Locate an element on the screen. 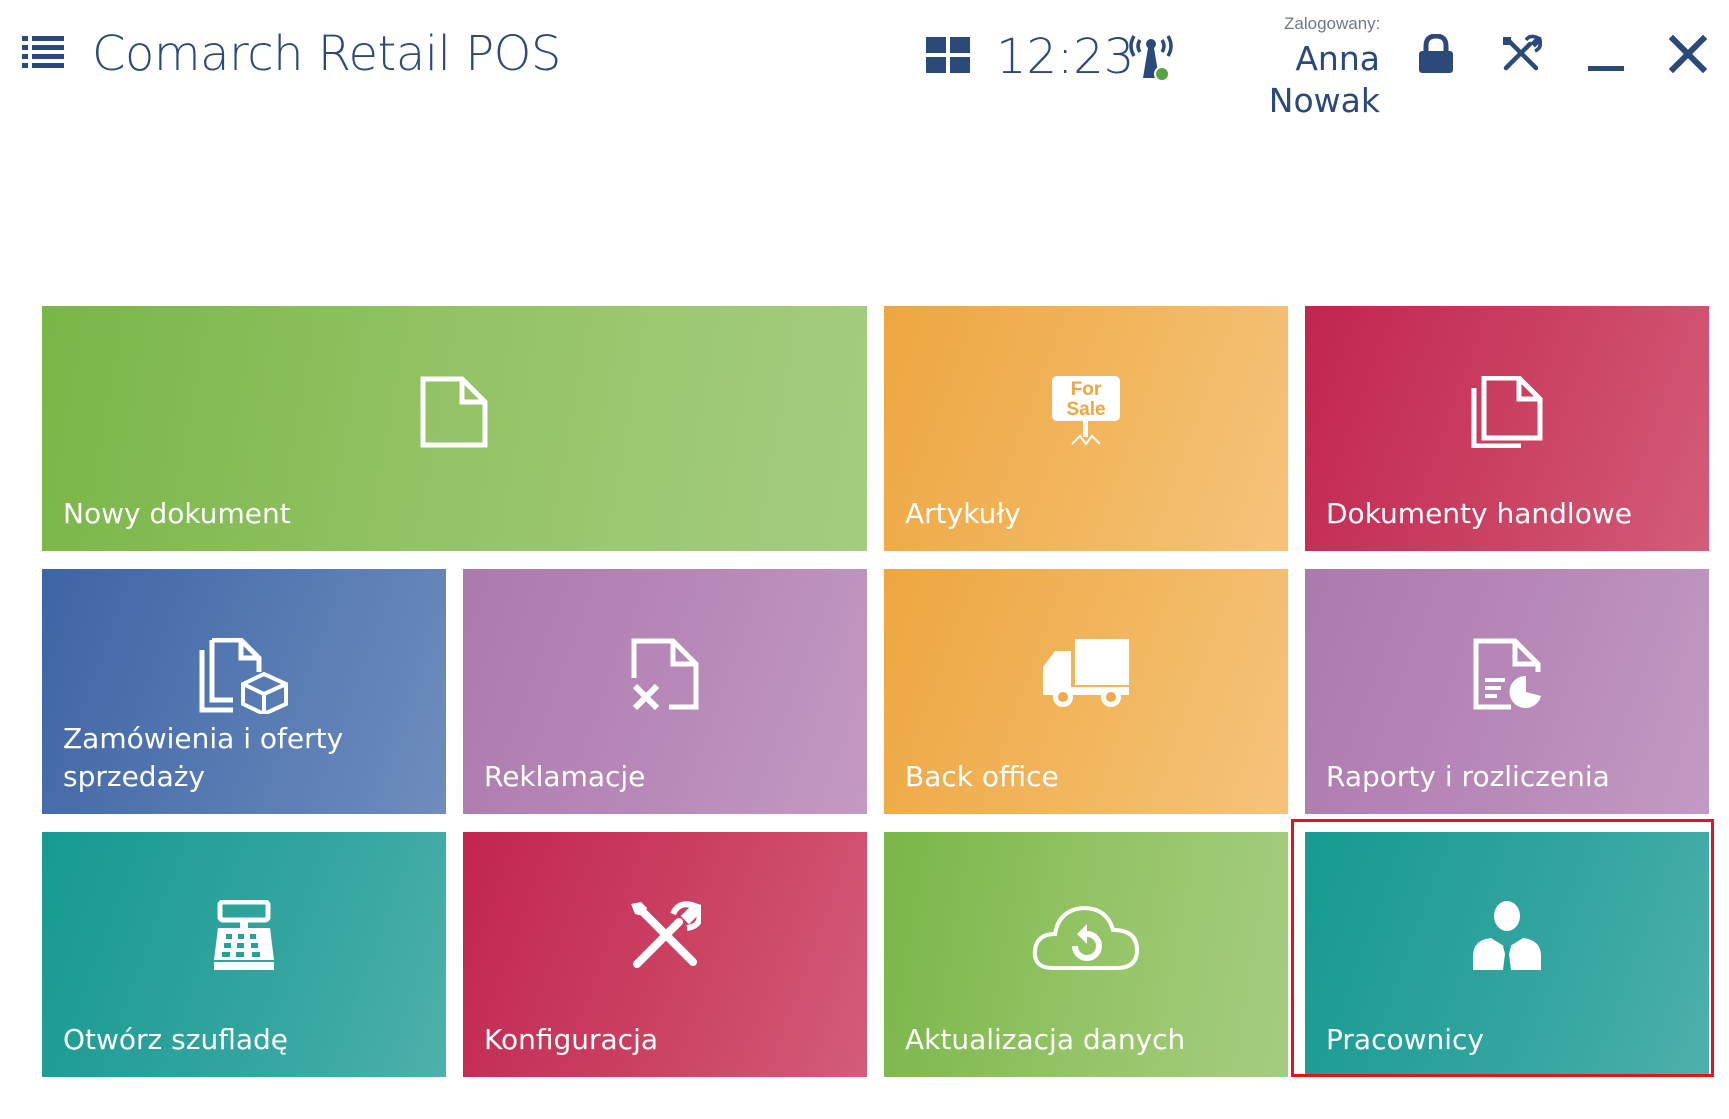  tile-label: Konfiguracja is located at coordinates (571, 1039).